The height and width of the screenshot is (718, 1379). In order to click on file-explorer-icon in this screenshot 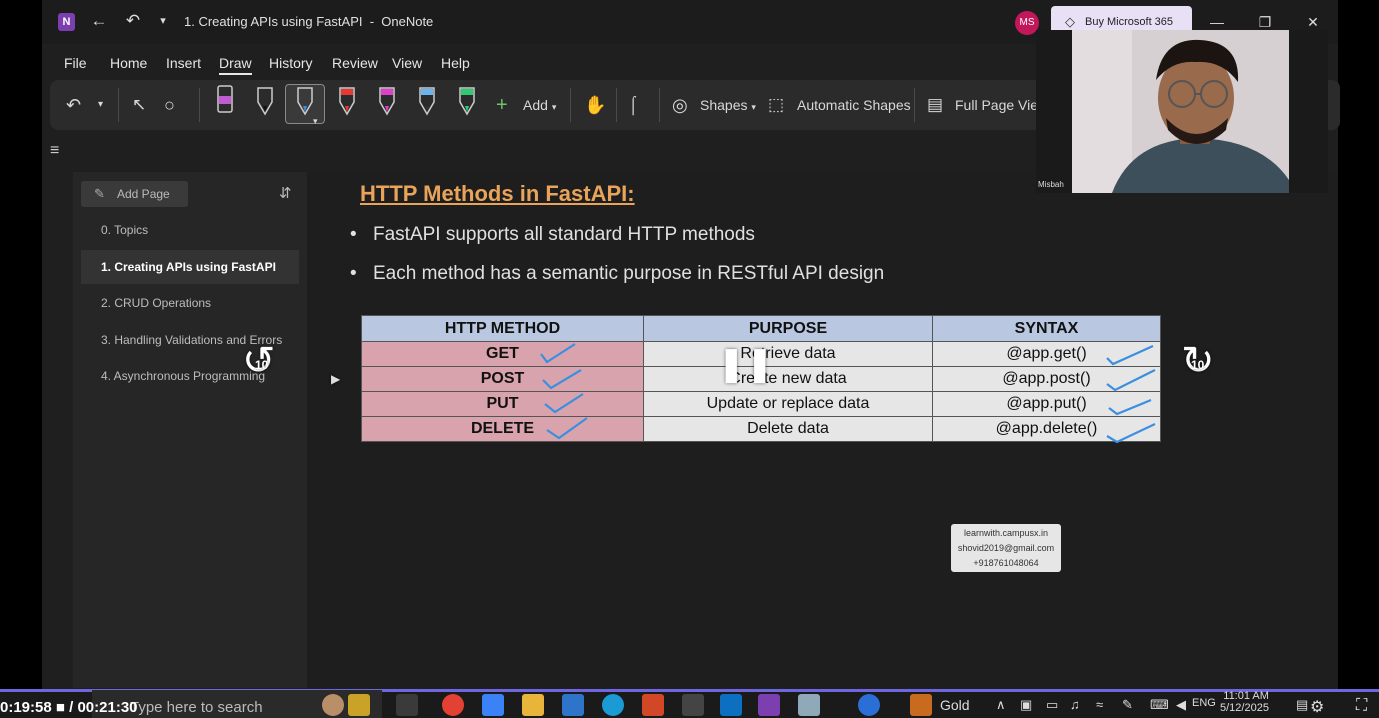, I will do `click(533, 705)`.